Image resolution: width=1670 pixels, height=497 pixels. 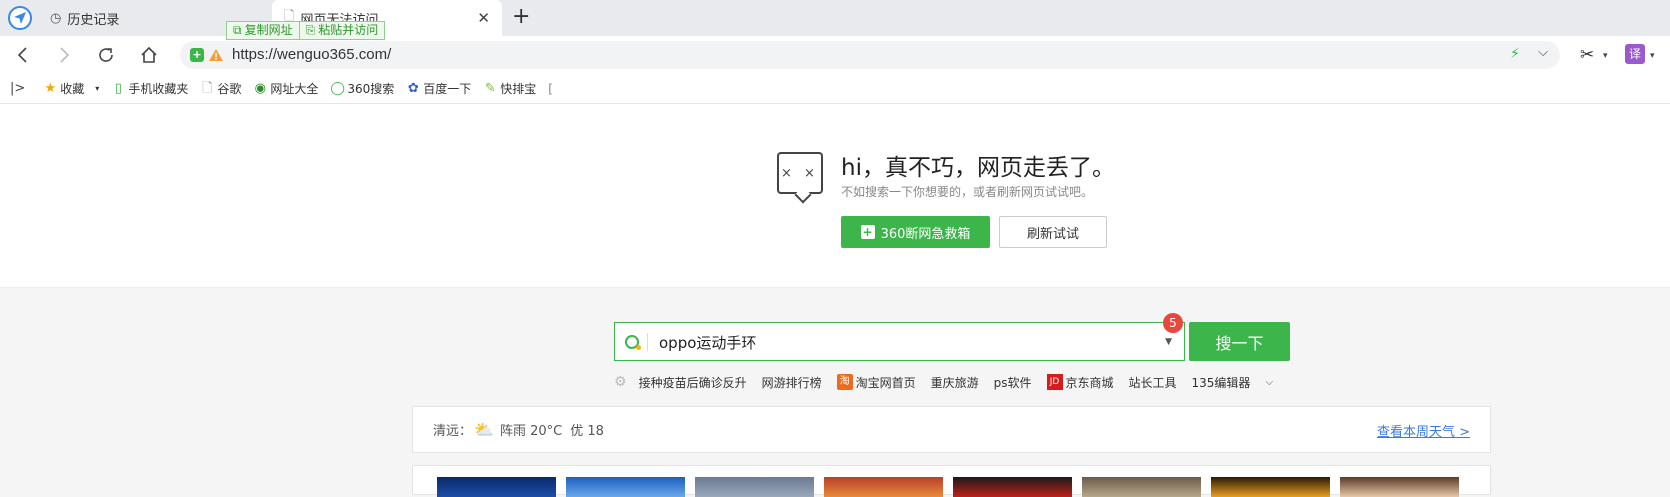 What do you see at coordinates (216, 55) in the screenshot?
I see `warning-icon` at bounding box center [216, 55].